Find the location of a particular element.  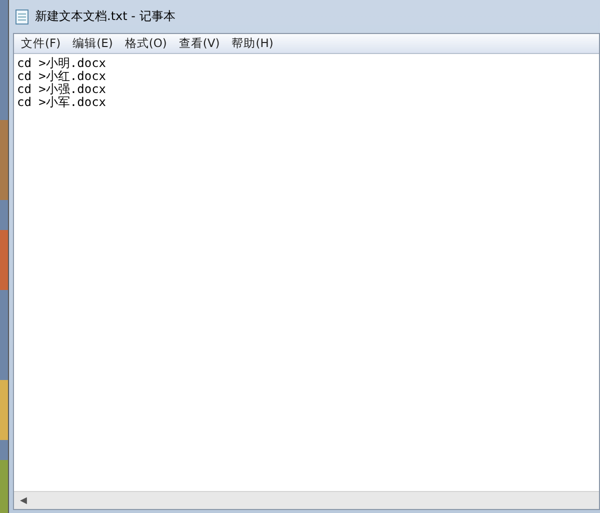

horizontal-scrollbar: ◀ is located at coordinates (306, 500).